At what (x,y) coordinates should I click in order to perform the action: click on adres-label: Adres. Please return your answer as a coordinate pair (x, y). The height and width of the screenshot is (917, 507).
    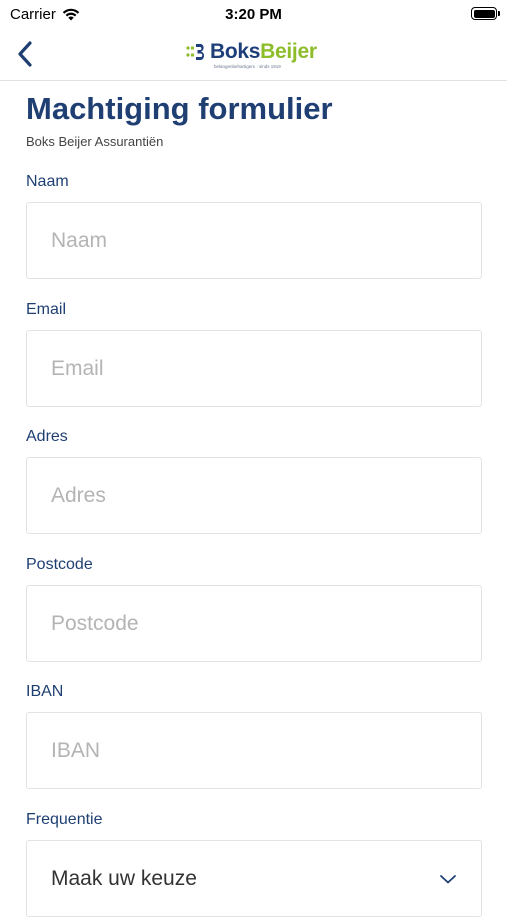
    Looking at the image, I should click on (47, 436).